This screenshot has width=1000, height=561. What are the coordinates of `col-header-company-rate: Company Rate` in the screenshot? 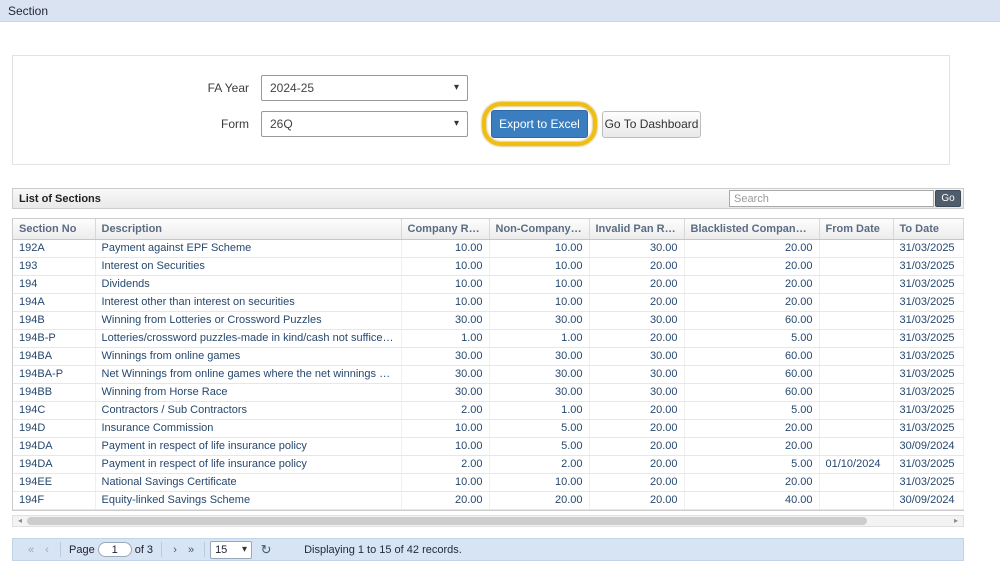 It's located at (445, 229).